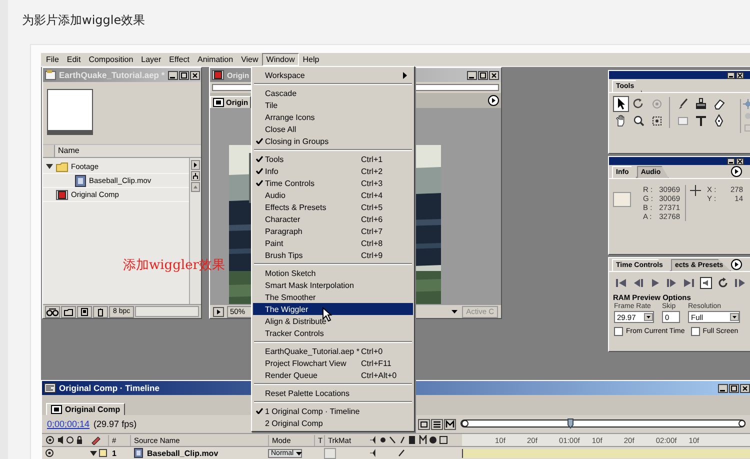 The width and height of the screenshot is (750, 459). What do you see at coordinates (311, 59) in the screenshot?
I see `menu-bar-item: Help` at bounding box center [311, 59].